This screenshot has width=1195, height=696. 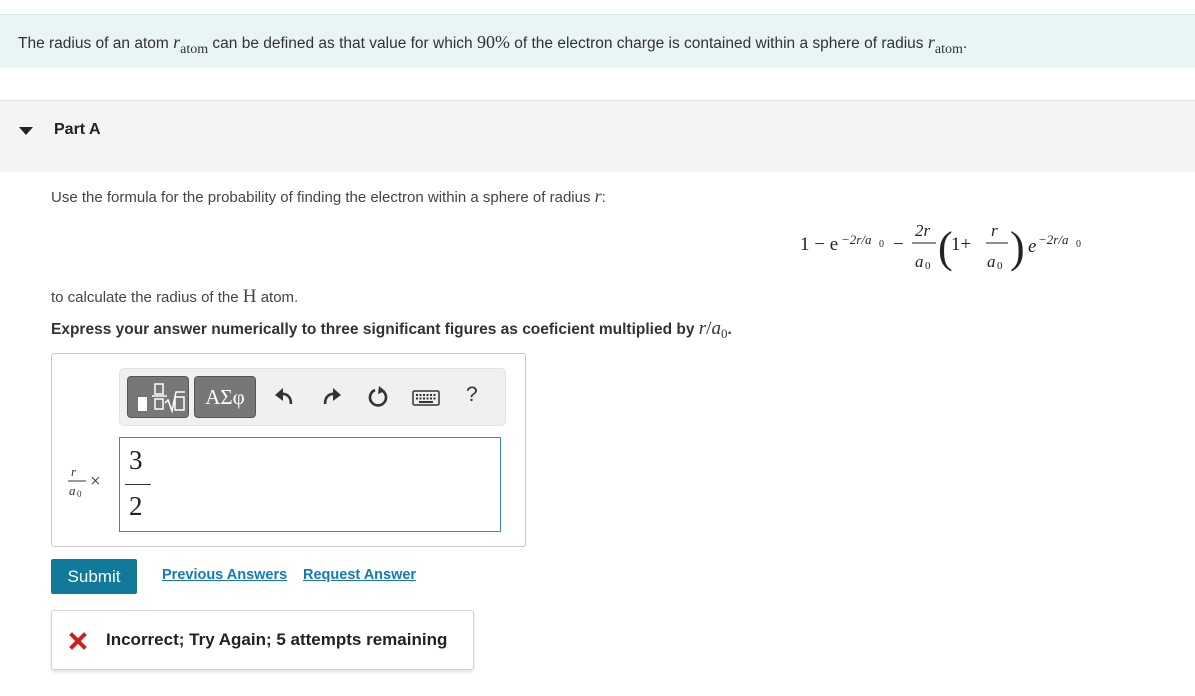 I want to click on part-title: Part A, so click(x=77, y=129).